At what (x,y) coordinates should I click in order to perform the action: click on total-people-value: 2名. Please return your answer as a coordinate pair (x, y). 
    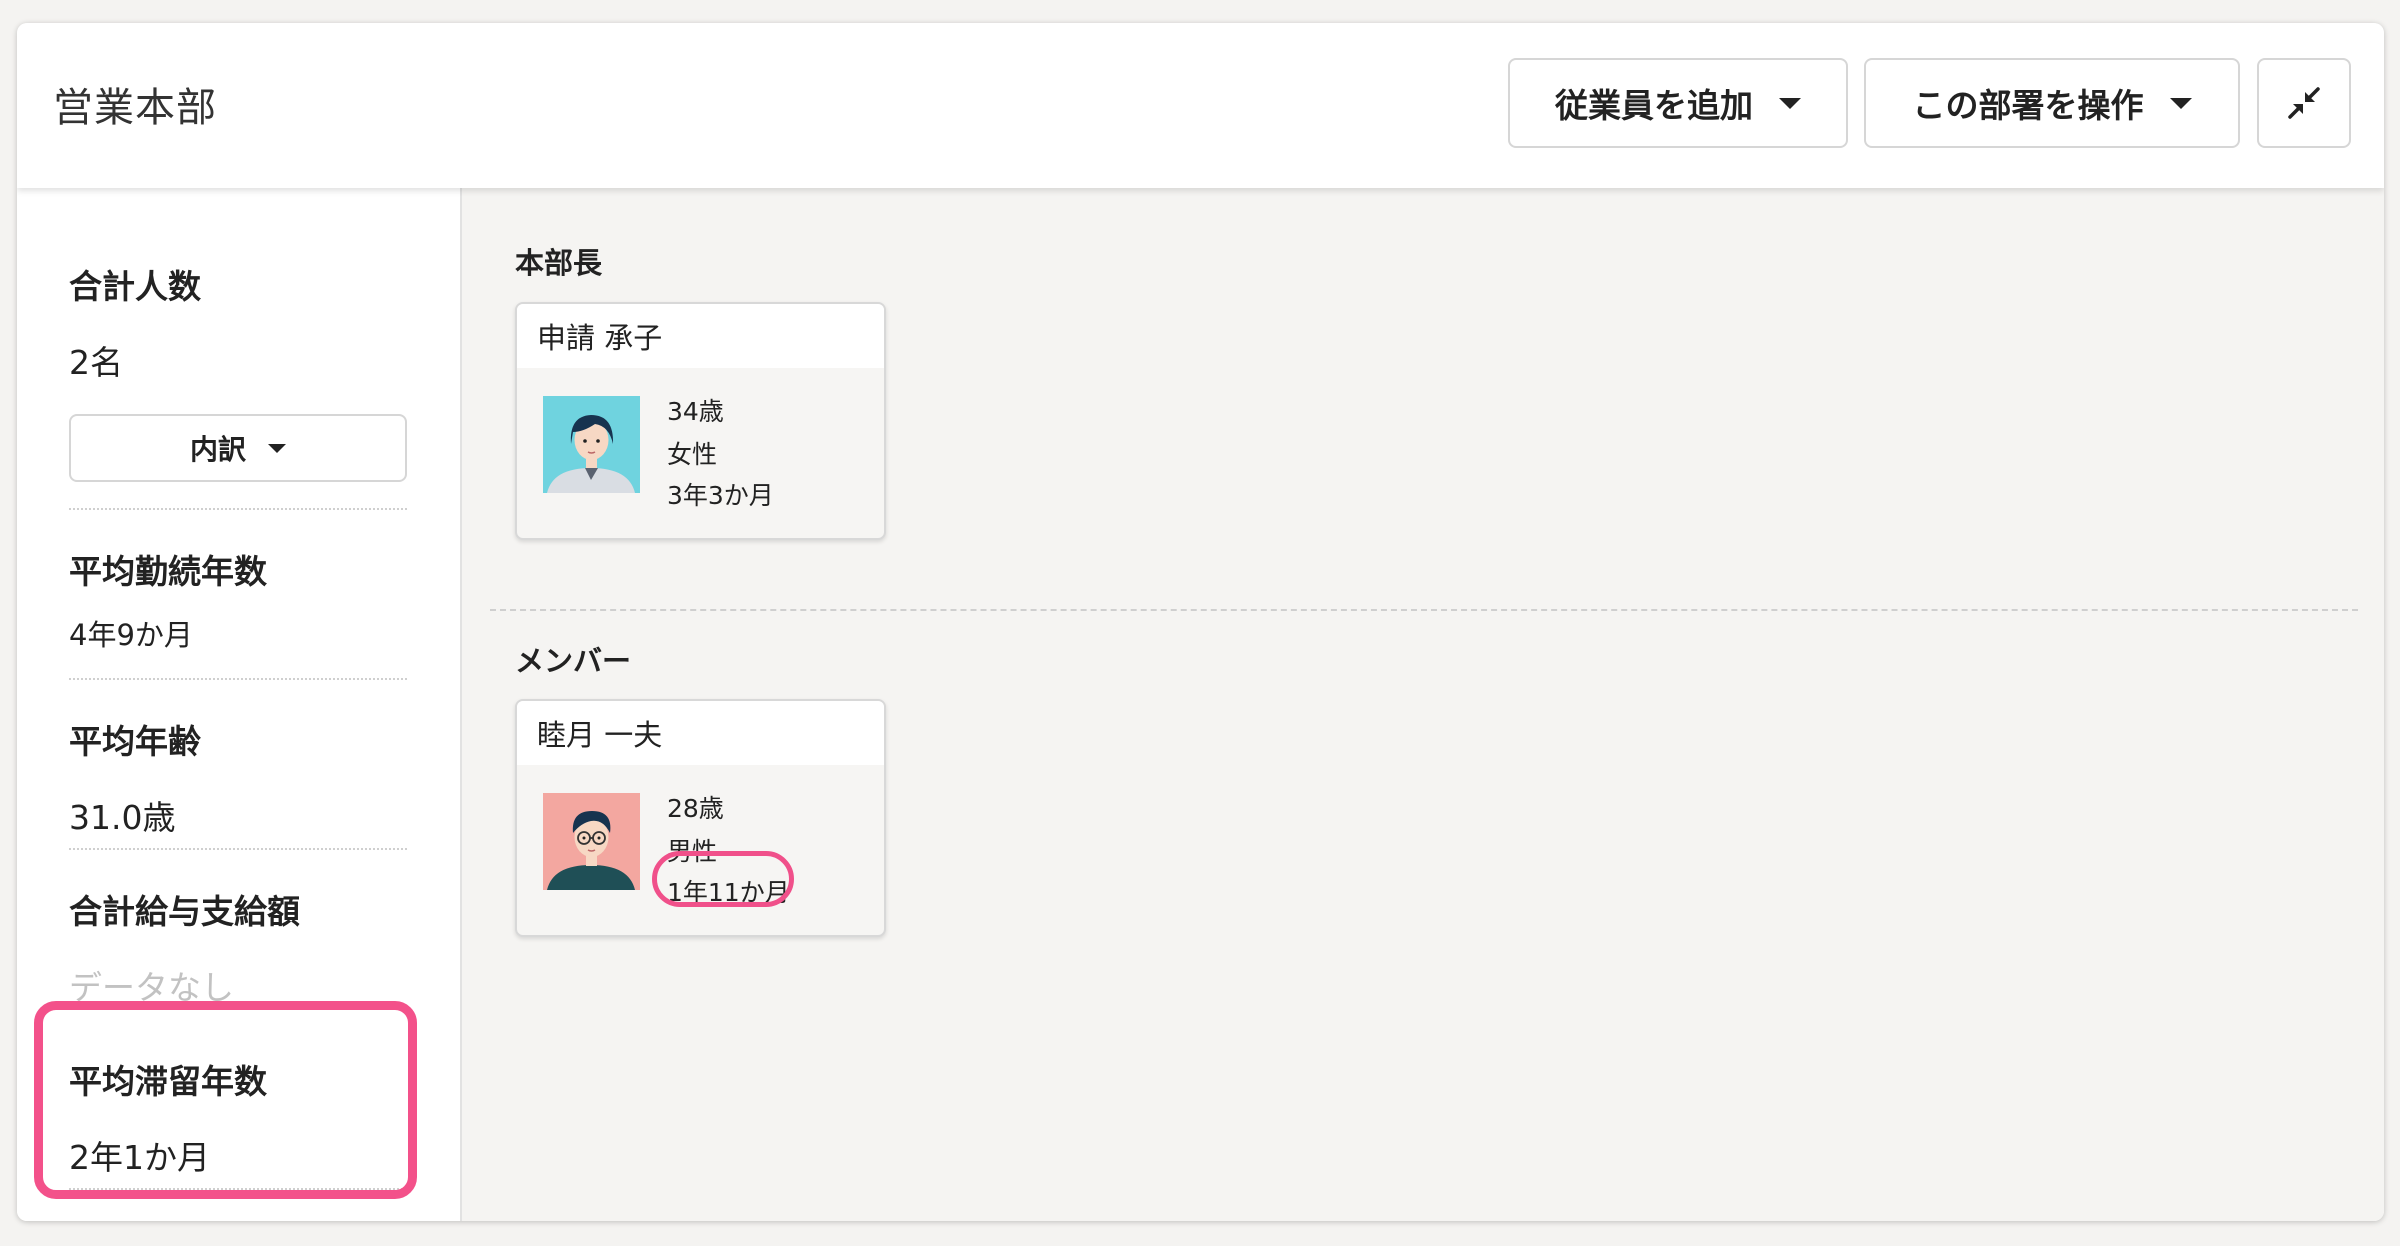
    Looking at the image, I should click on (96, 362).